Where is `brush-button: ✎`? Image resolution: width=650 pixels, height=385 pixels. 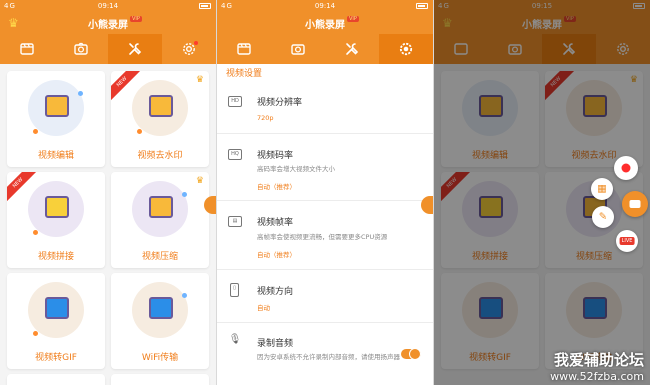 brush-button: ✎ is located at coordinates (603, 217).